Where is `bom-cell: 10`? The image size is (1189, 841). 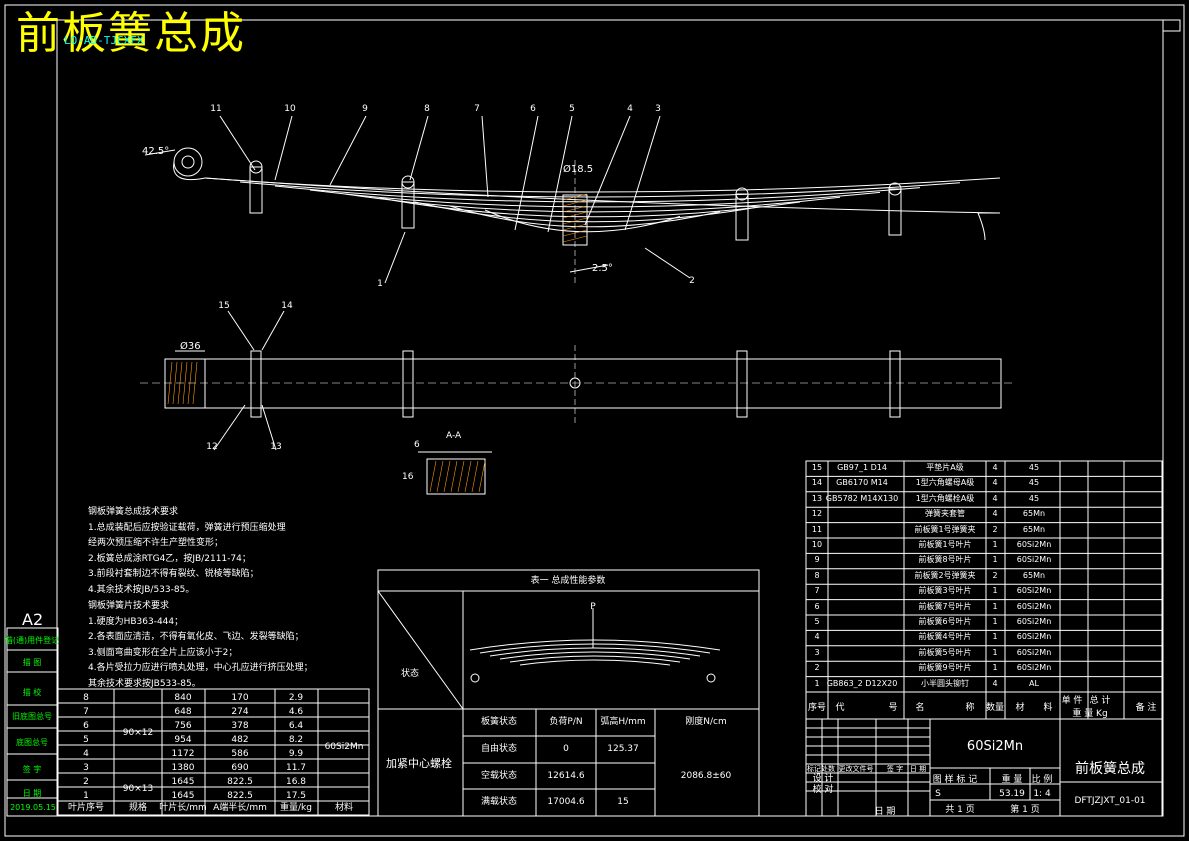 bom-cell: 10 is located at coordinates (817, 544).